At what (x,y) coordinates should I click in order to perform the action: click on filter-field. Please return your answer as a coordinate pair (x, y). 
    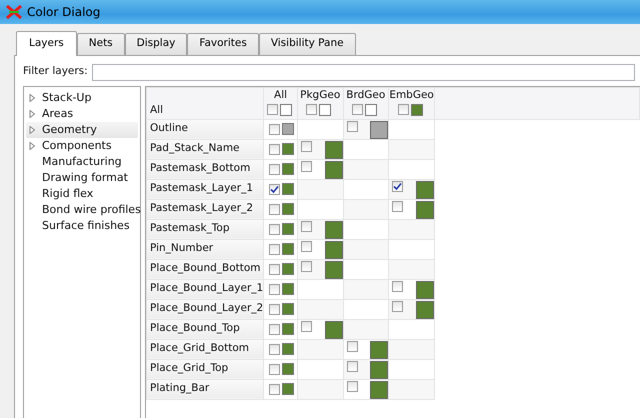
    Looking at the image, I should click on (363, 72).